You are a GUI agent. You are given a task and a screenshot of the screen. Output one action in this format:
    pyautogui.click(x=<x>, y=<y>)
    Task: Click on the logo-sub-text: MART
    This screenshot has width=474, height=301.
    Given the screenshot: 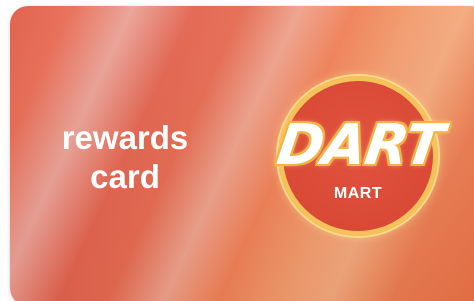 What is the action you would take?
    pyautogui.click(x=358, y=193)
    